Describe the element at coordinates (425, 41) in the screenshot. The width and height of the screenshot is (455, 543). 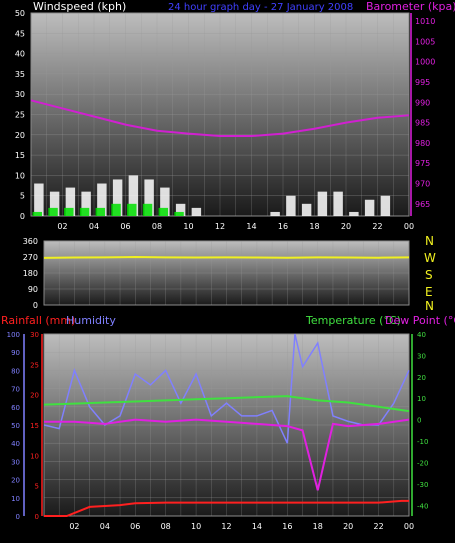
I see `barometer-tick-label: 1005` at that location.